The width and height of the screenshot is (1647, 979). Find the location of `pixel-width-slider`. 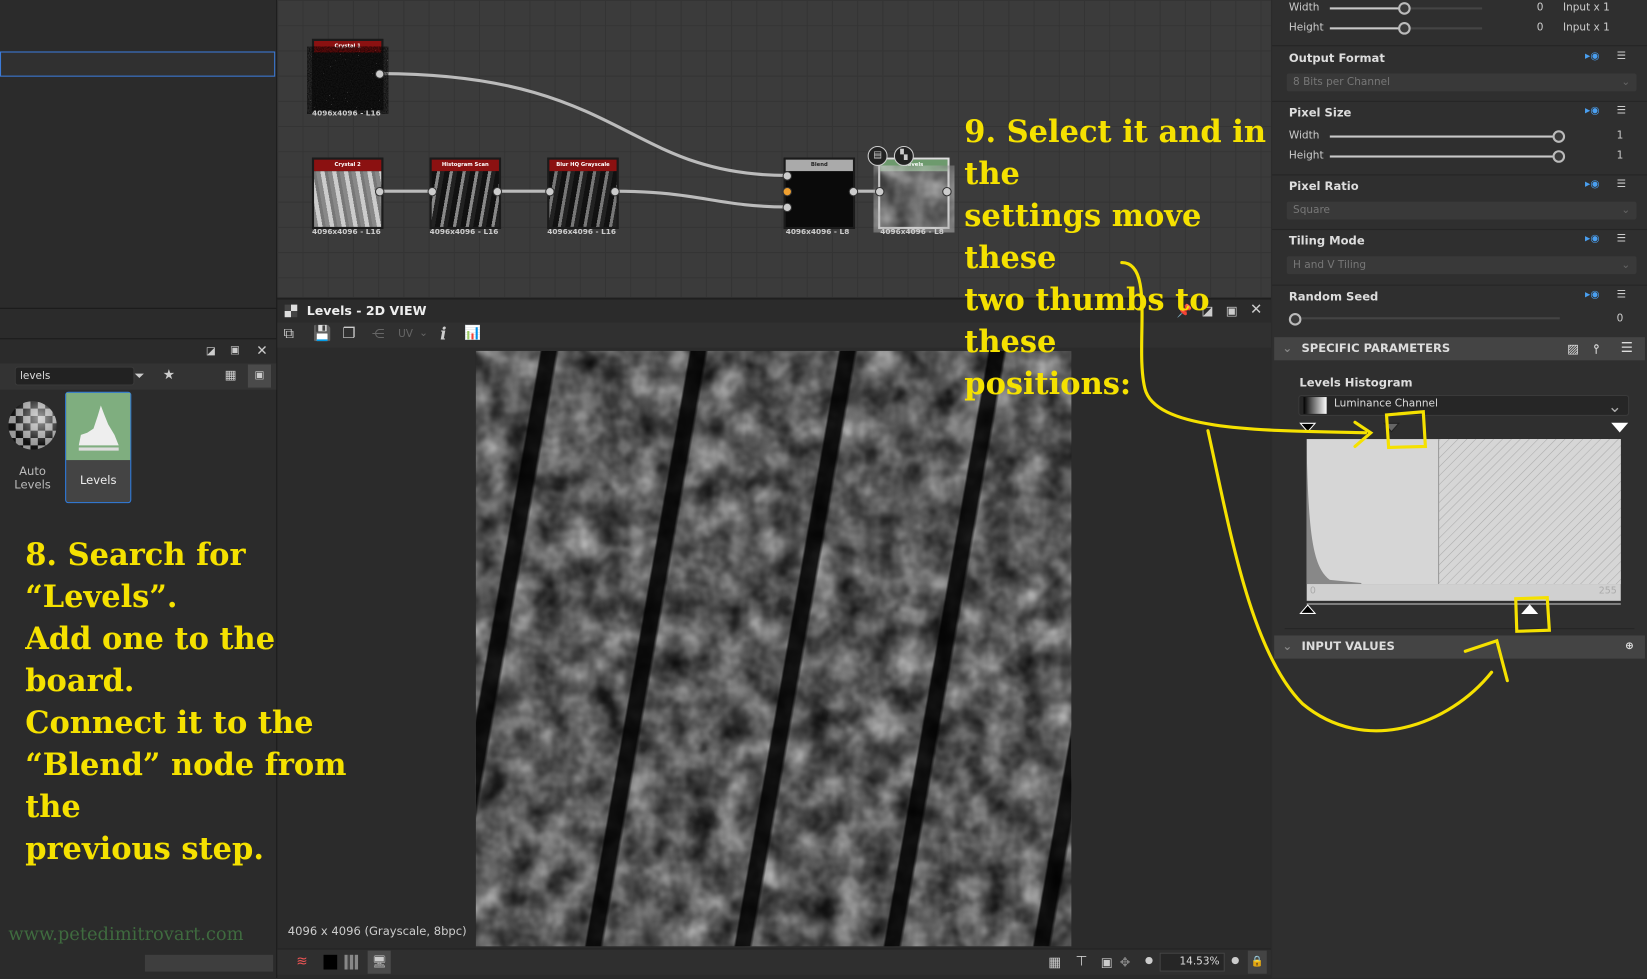

pixel-width-slider is located at coordinates (1443, 136).